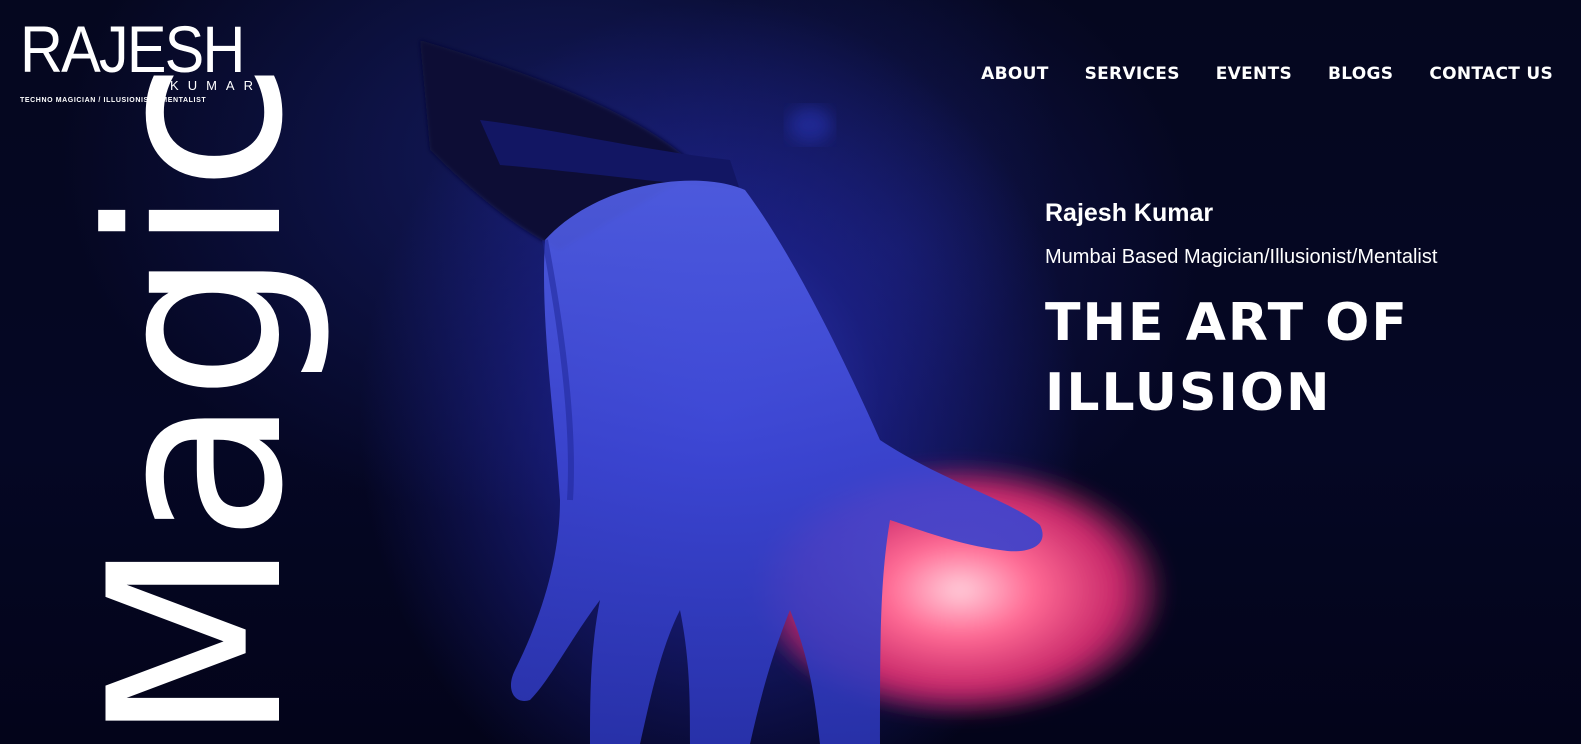 Image resolution: width=1581 pixels, height=744 pixels. I want to click on nav-item-blogs: BLOGS, so click(1360, 74).